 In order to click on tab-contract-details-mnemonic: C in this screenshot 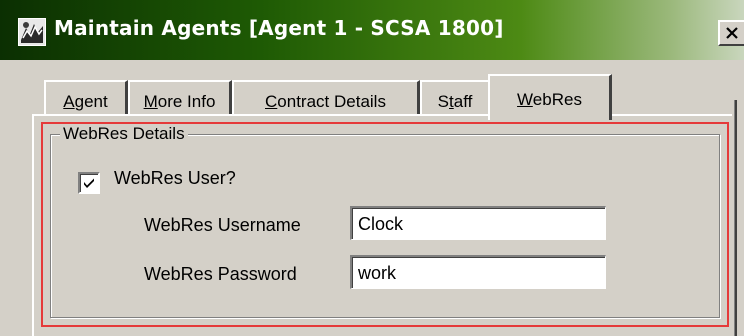, I will do `click(271, 101)`.